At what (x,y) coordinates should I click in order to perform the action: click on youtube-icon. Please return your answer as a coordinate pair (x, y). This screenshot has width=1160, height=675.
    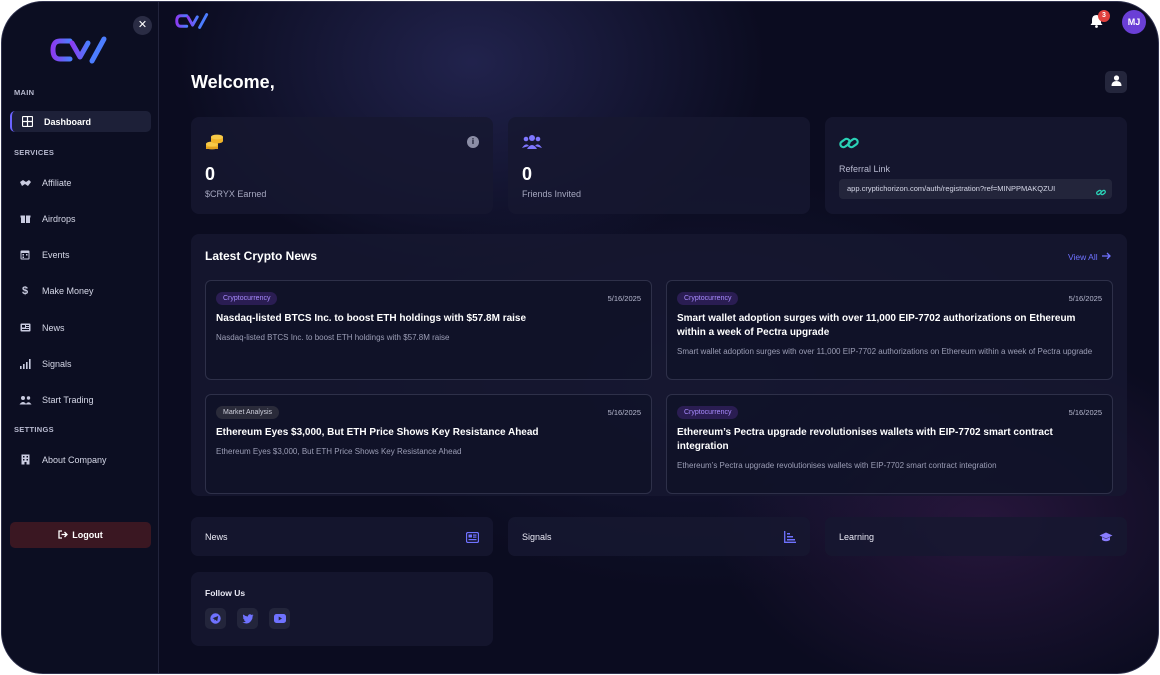
    Looking at the image, I should click on (279, 618).